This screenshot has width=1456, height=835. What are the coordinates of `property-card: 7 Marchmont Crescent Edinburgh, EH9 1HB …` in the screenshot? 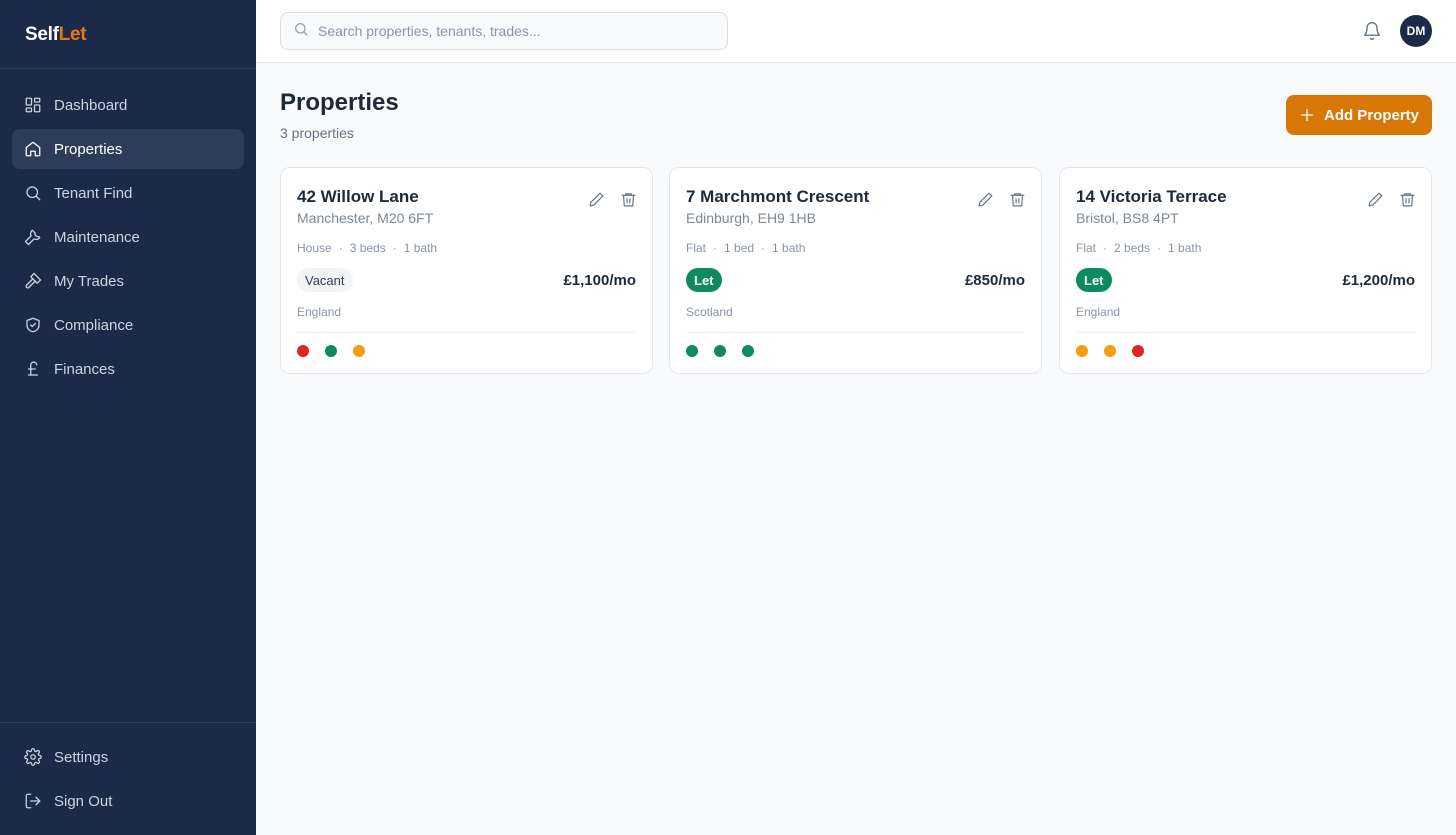 It's located at (855, 270).